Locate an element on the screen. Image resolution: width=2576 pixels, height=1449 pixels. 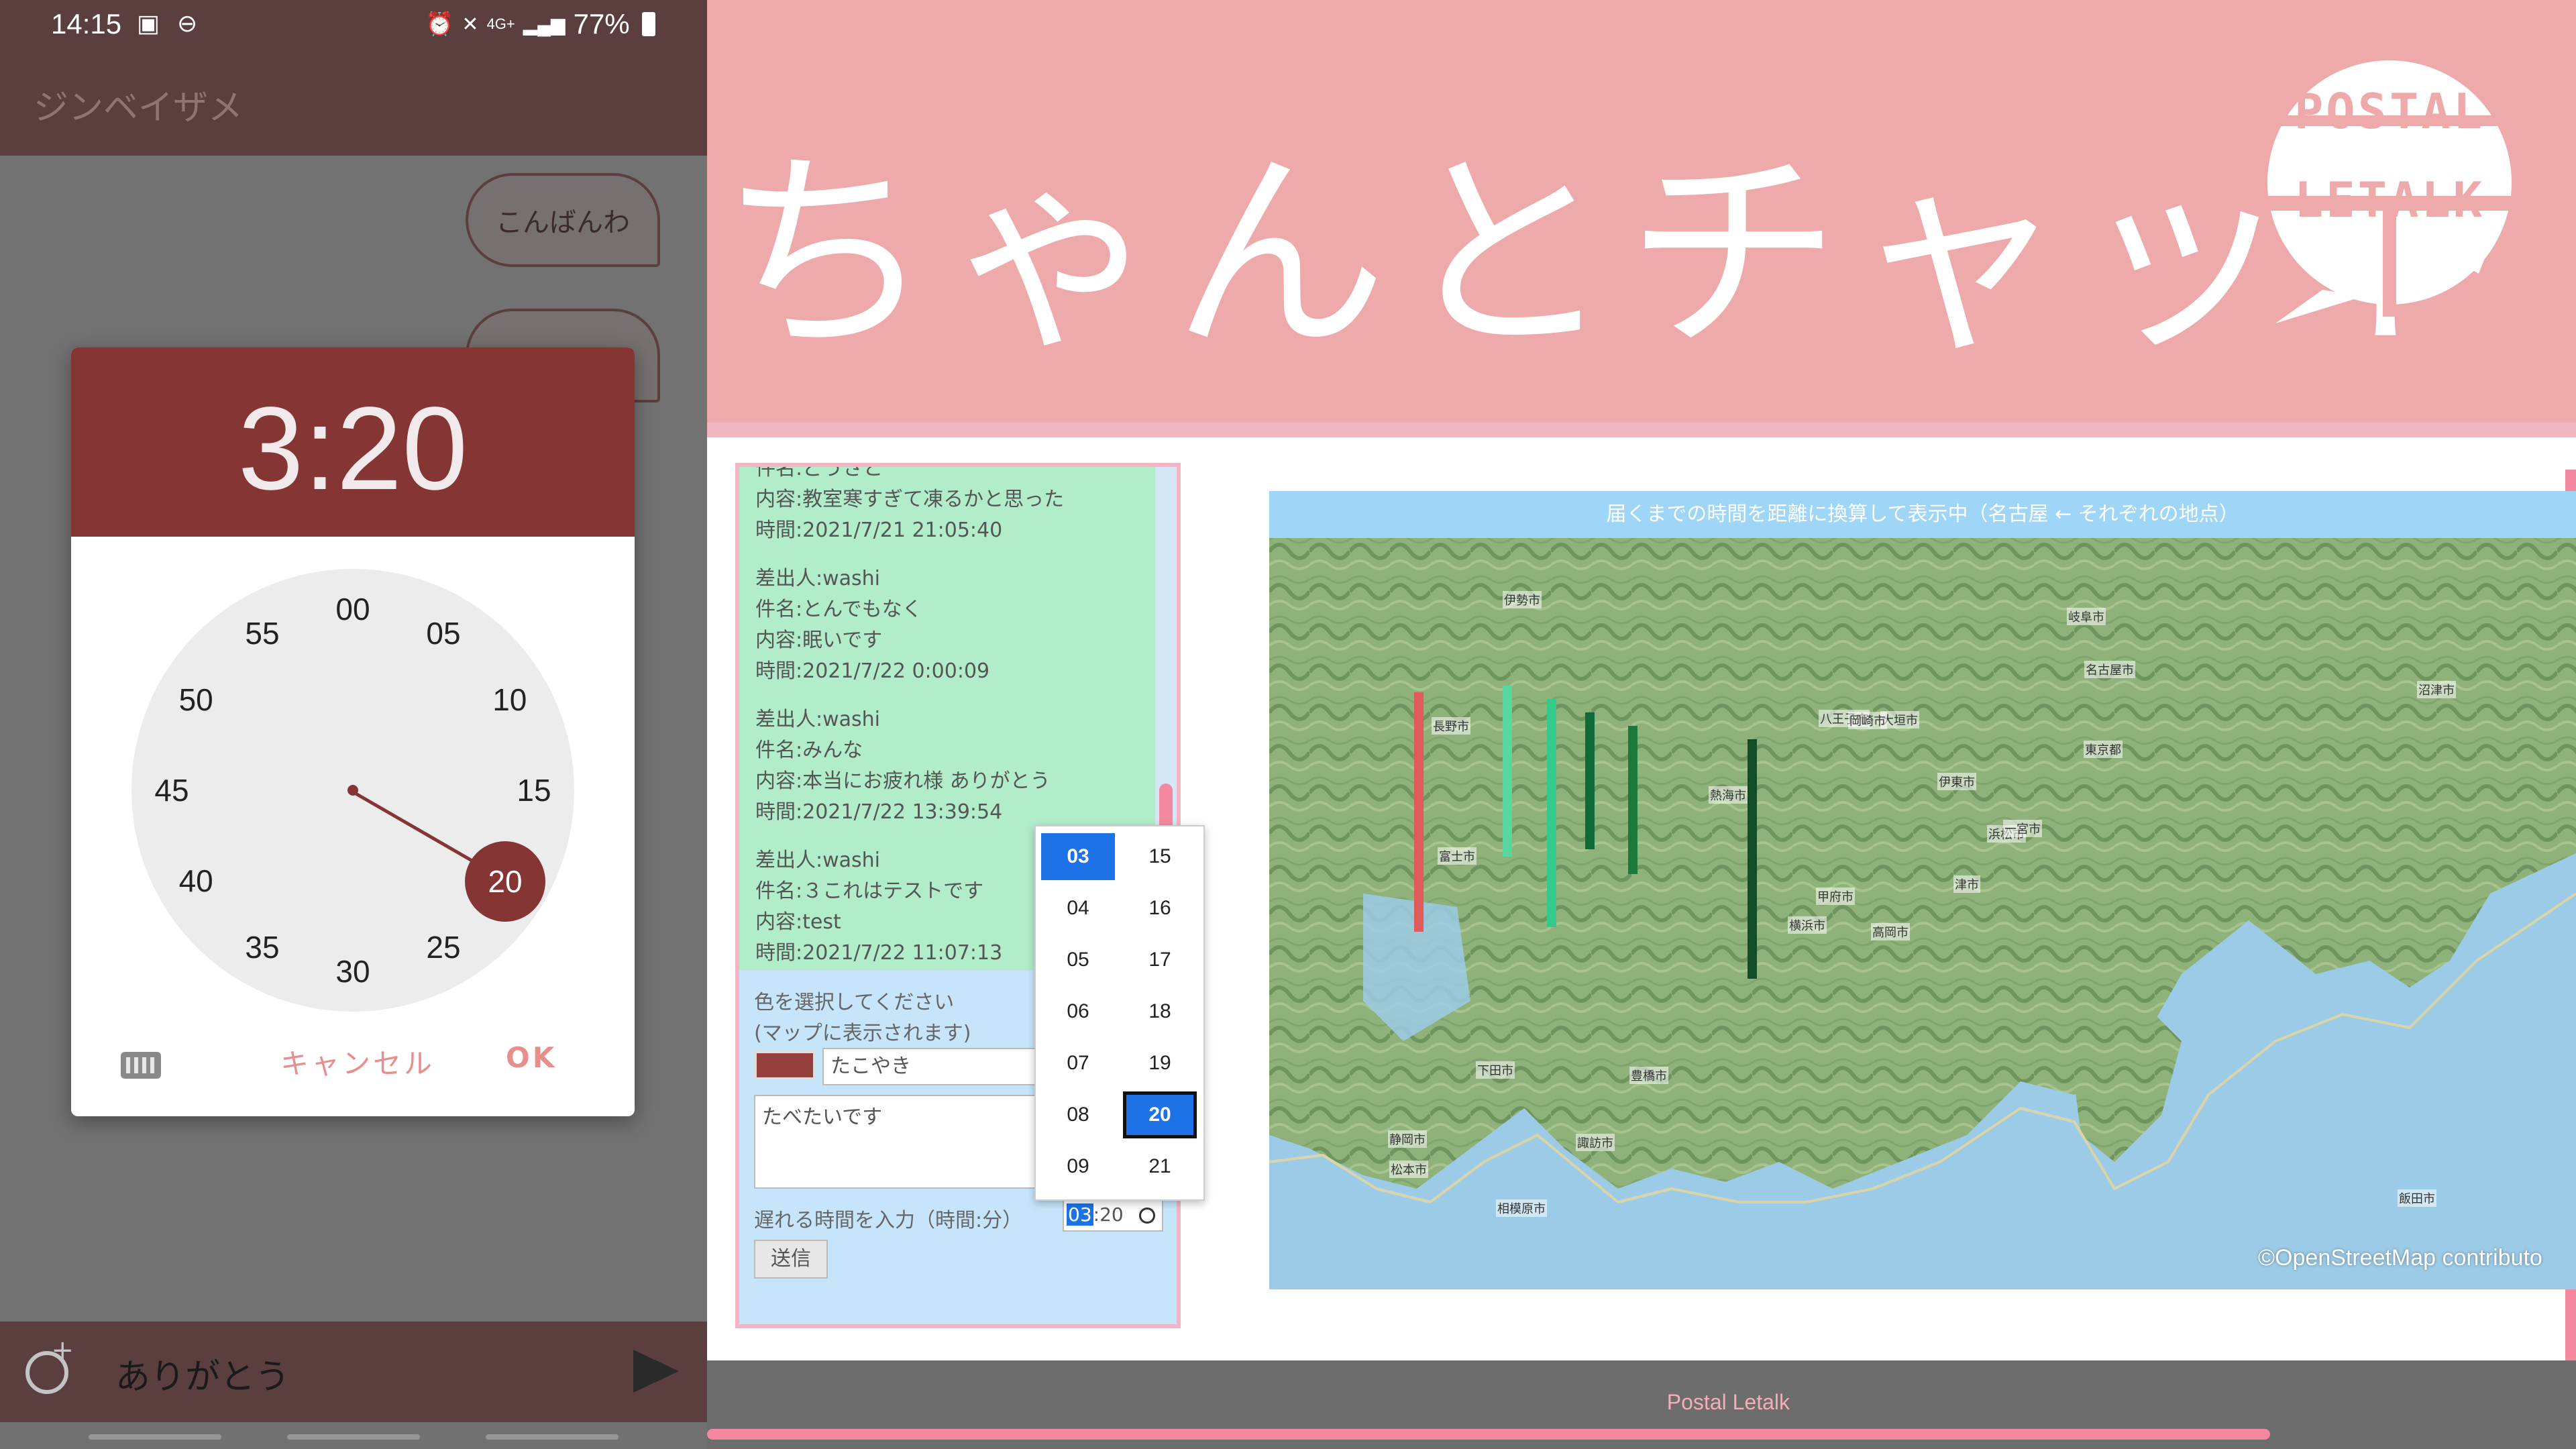
dropdown-hour-option: 06 is located at coordinates (1078, 1011).